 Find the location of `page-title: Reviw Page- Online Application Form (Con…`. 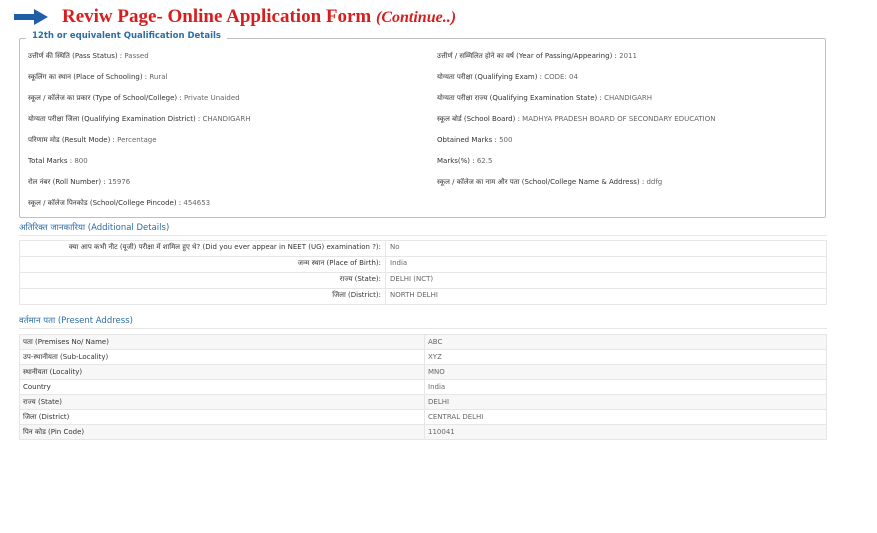

page-title: Reviw Page- Online Application Form (Con… is located at coordinates (259, 17).